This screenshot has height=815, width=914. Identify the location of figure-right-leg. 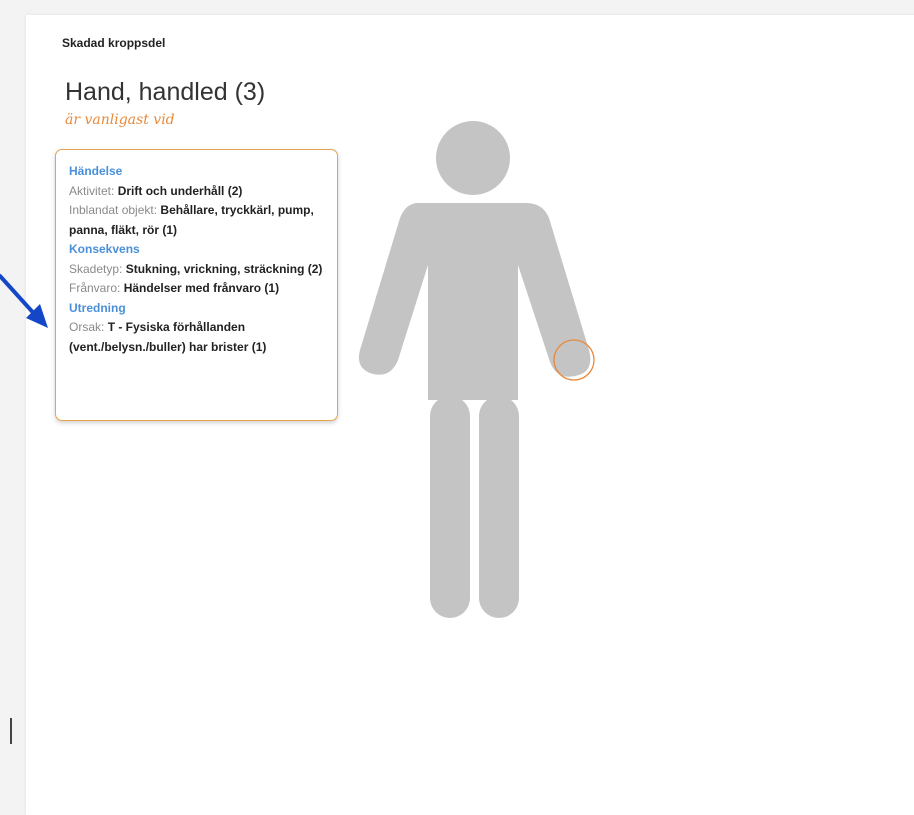
(499, 507).